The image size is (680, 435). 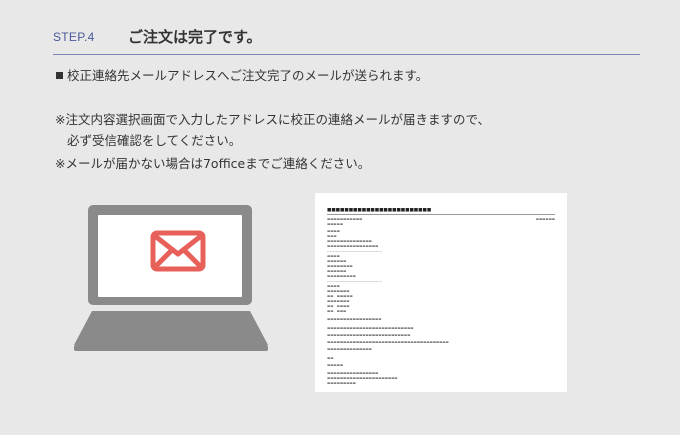 What do you see at coordinates (369, 335) in the screenshot?
I see `email-preview-line: ▬▬▬▬▬▬▬▬▬▬▬▬▬▬▬▬▬▬▬▬▬▬▬▬▬▬` at bounding box center [369, 335].